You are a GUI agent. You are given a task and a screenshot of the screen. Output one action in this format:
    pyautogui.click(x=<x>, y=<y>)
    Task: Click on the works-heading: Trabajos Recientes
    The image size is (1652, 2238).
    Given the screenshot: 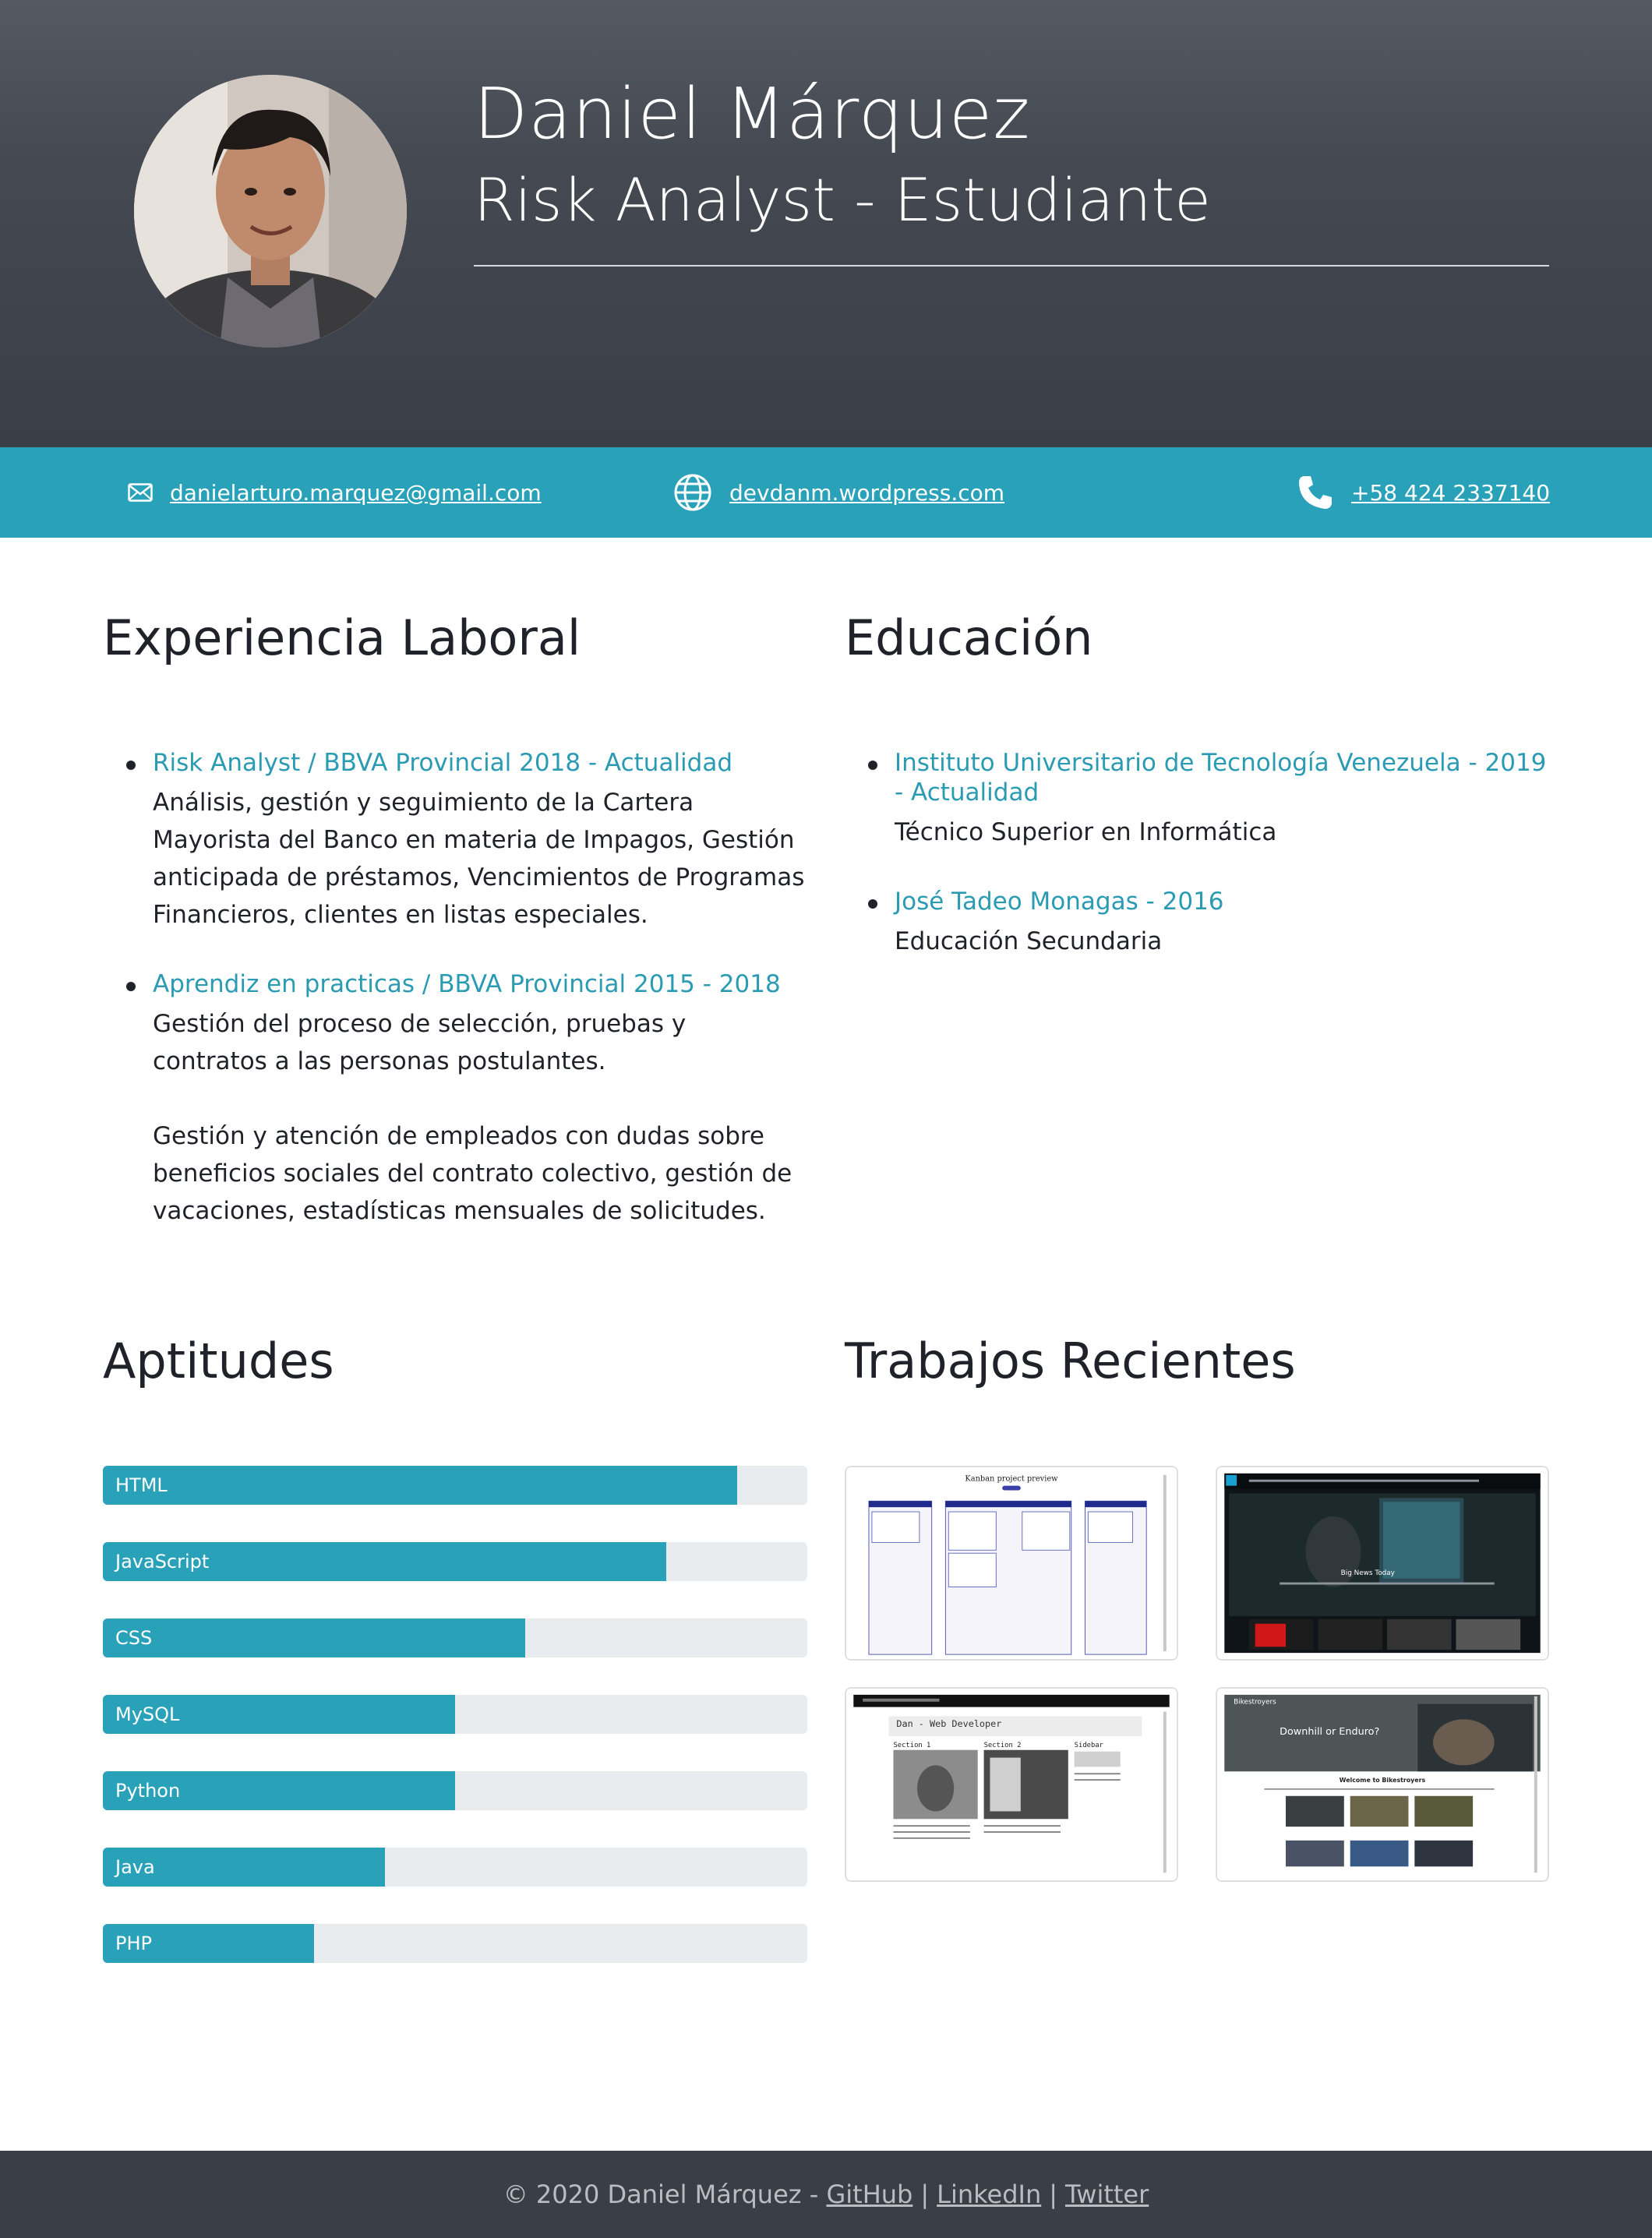 What is the action you would take?
    pyautogui.click(x=1071, y=1361)
    